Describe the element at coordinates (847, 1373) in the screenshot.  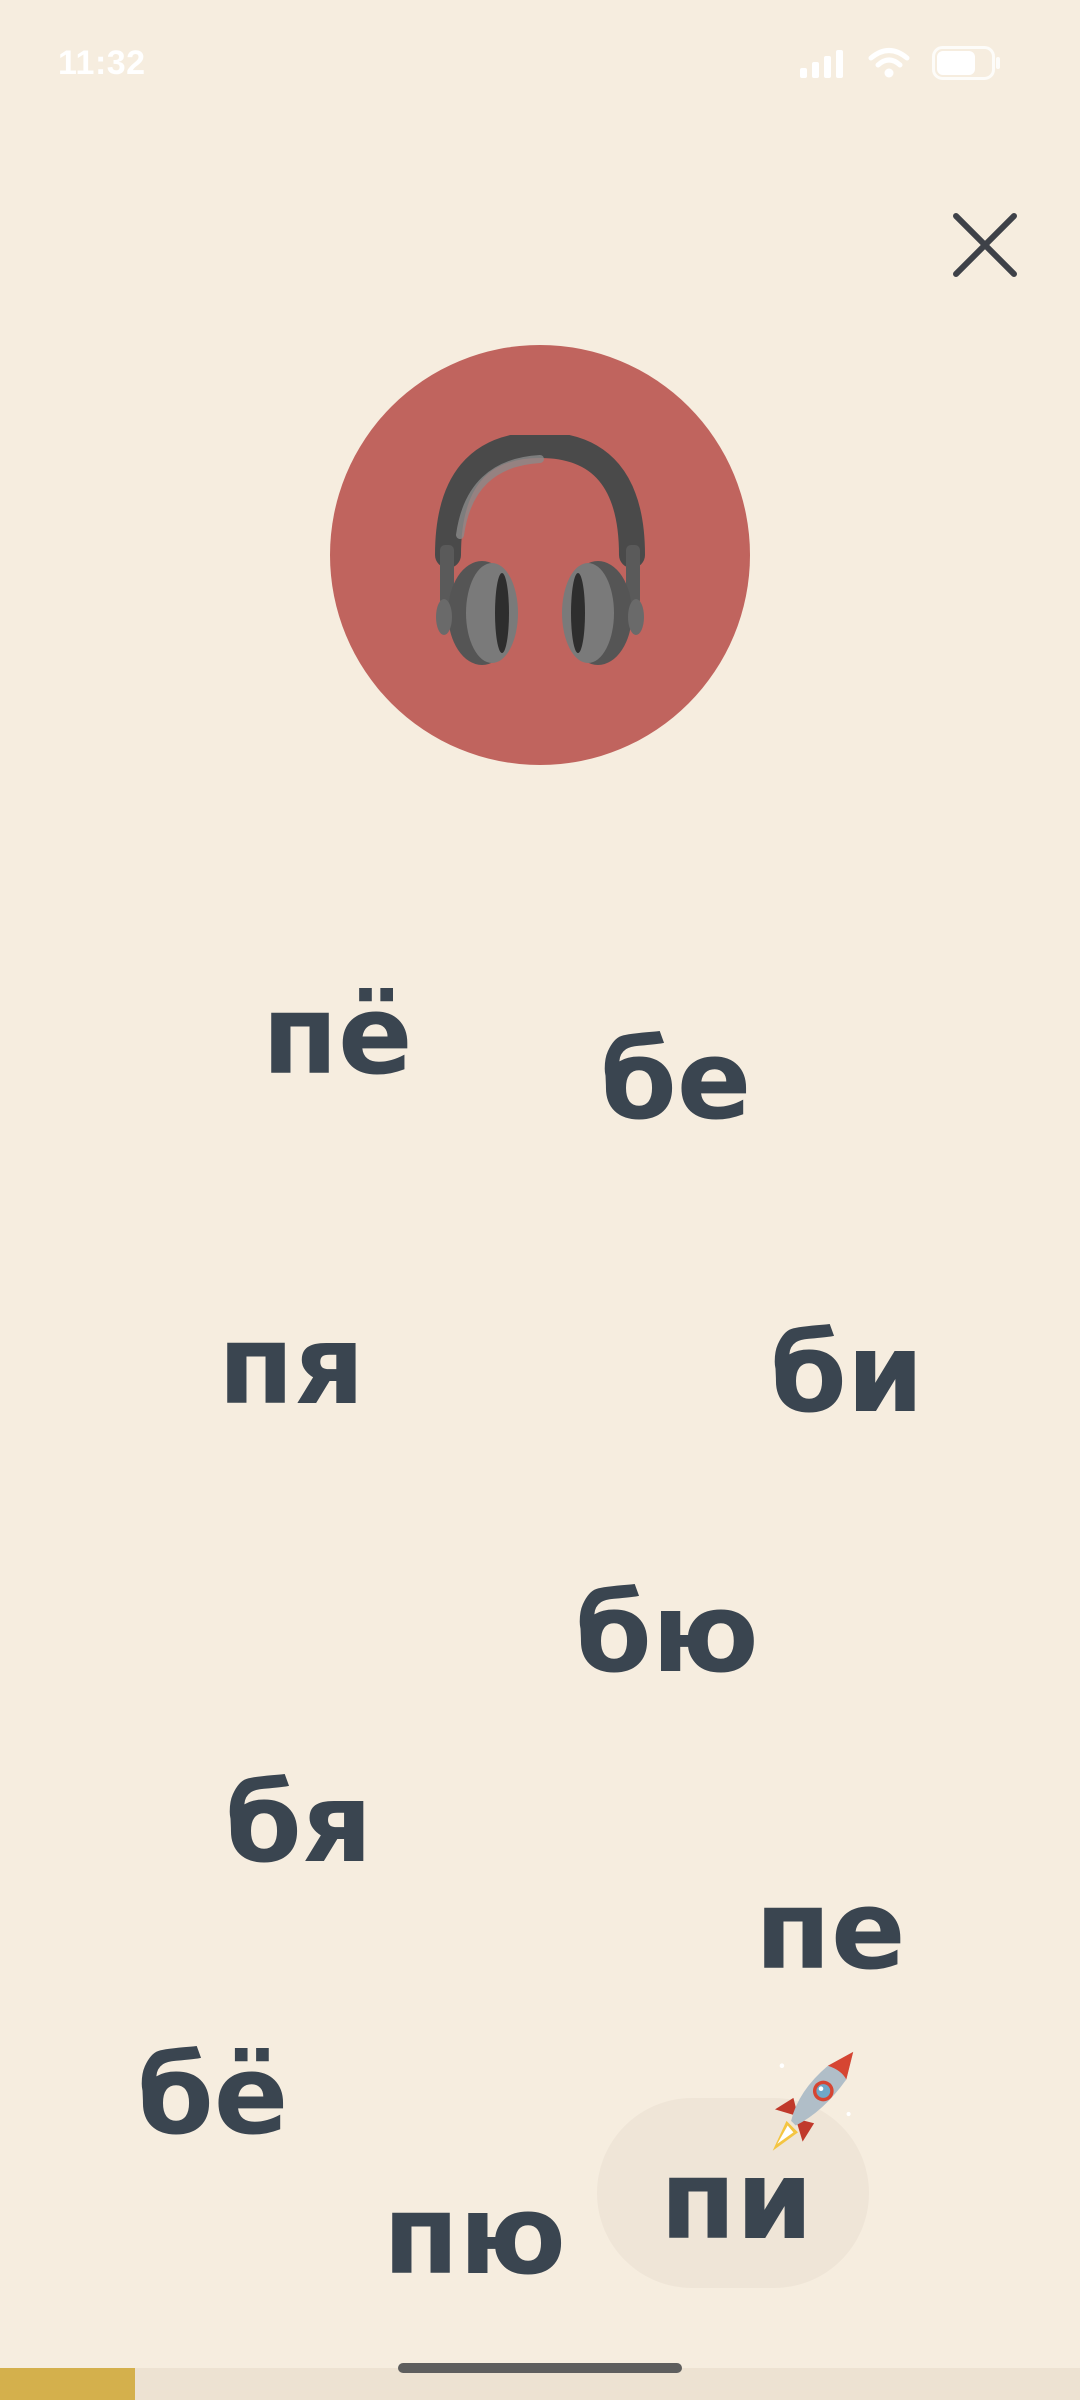
I see `syllable-option: би` at that location.